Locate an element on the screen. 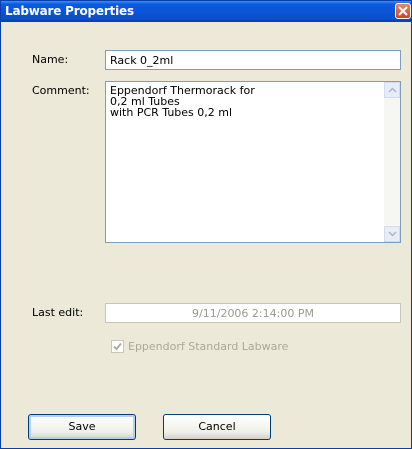 Image resolution: width=412 pixels, height=449 pixels. chevron-up-icon is located at coordinates (392, 90).